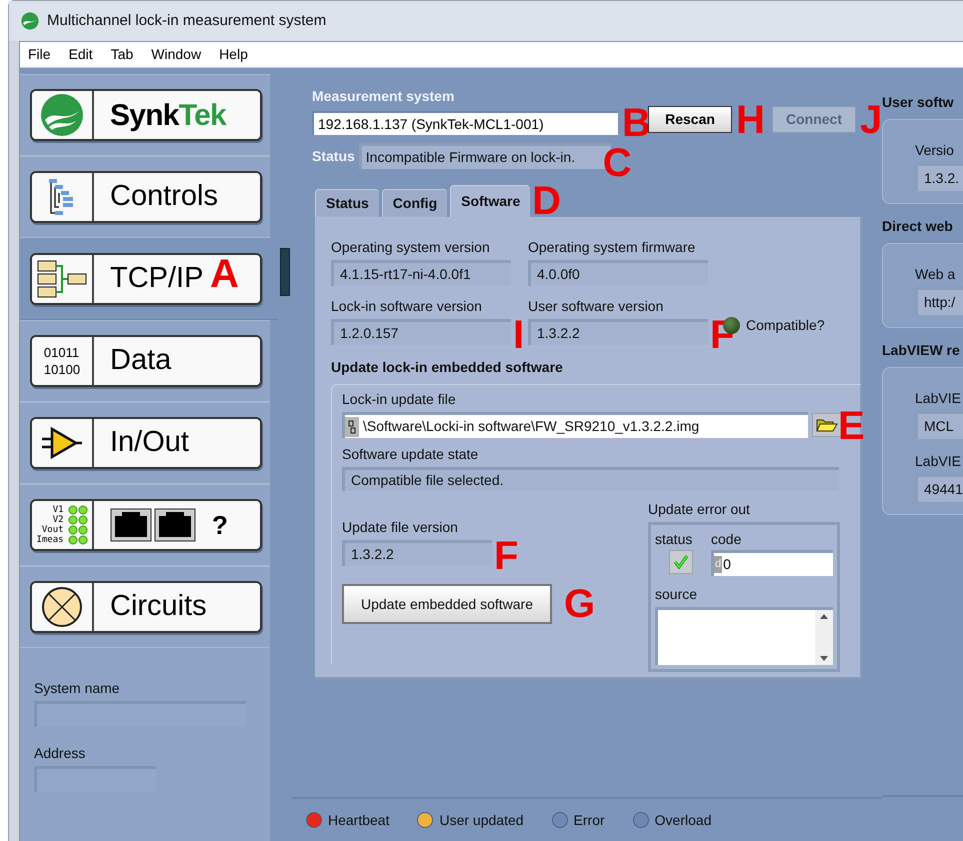 The image size is (963, 841). Describe the element at coordinates (618, 273) in the screenshot. I see `read-only-field: 4.0.0f0` at that location.